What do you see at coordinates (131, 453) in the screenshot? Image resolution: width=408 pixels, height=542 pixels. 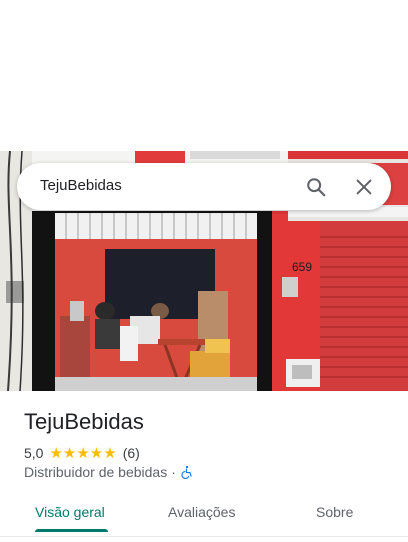 I see `review-count: (6)` at bounding box center [131, 453].